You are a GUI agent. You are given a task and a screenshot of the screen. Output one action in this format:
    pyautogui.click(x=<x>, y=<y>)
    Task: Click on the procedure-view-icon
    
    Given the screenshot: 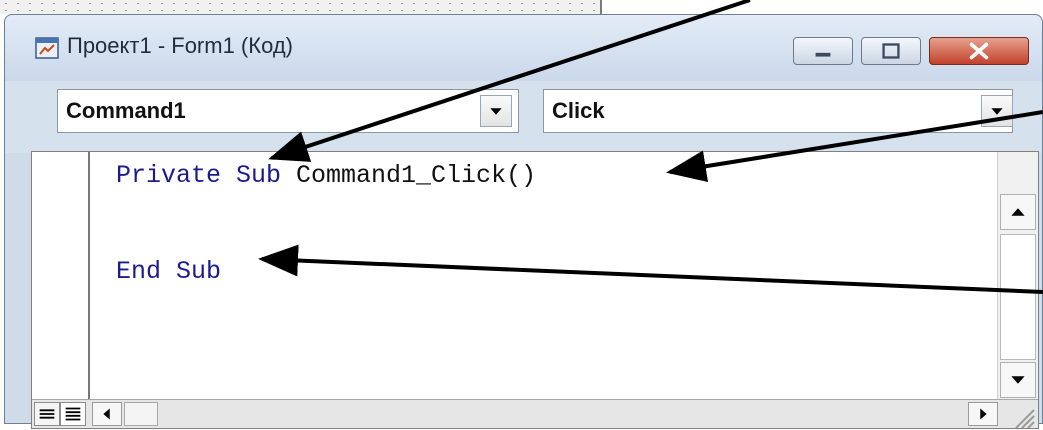 What is the action you would take?
    pyautogui.click(x=47, y=414)
    